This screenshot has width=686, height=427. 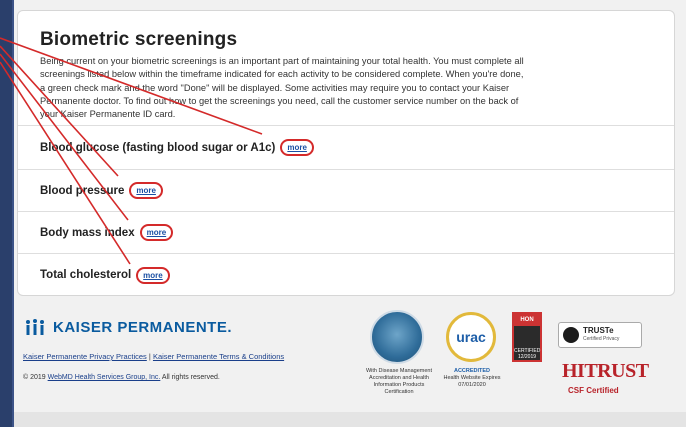 I want to click on more-link-blood-glucose: more, so click(x=297, y=147).